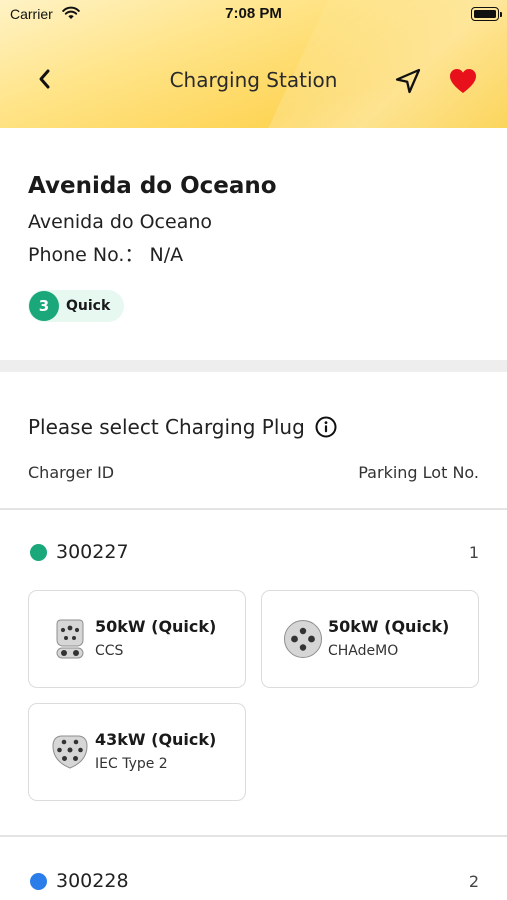 The width and height of the screenshot is (507, 900). Describe the element at coordinates (253, 553) in the screenshot. I see `charger-row: 300227 1` at that location.